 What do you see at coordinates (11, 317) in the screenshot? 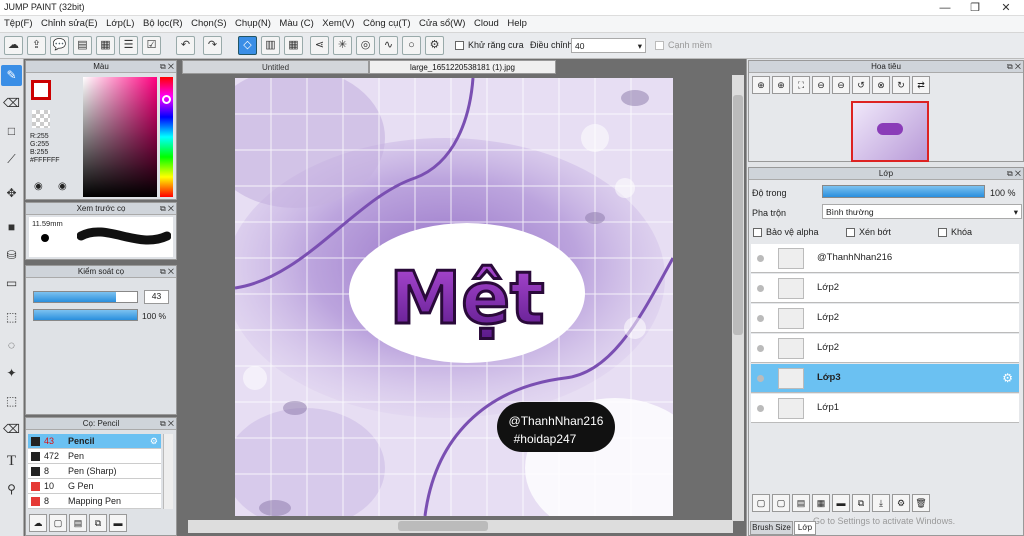
I see `rect-select-tool-icon: ⬚` at bounding box center [11, 317].